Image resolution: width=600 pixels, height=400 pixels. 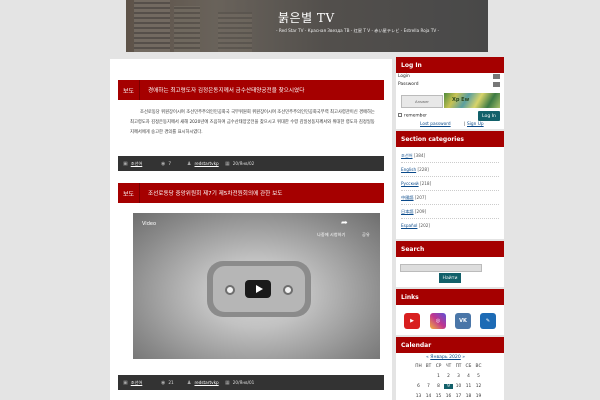 I want to click on captcha-text: Xp Ew, so click(x=461, y=100).